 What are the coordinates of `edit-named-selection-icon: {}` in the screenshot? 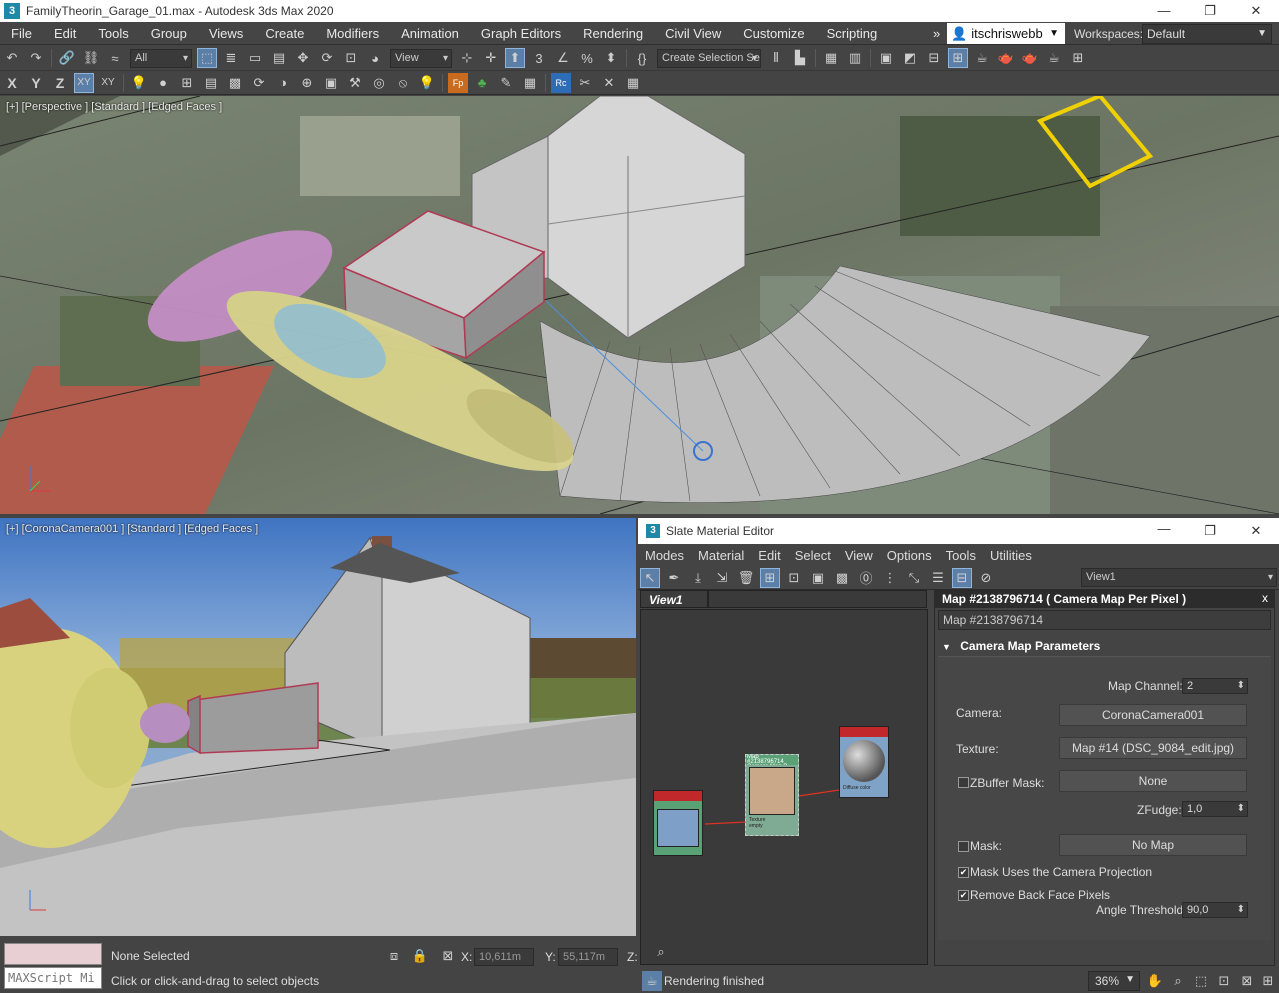 It's located at (642, 58).